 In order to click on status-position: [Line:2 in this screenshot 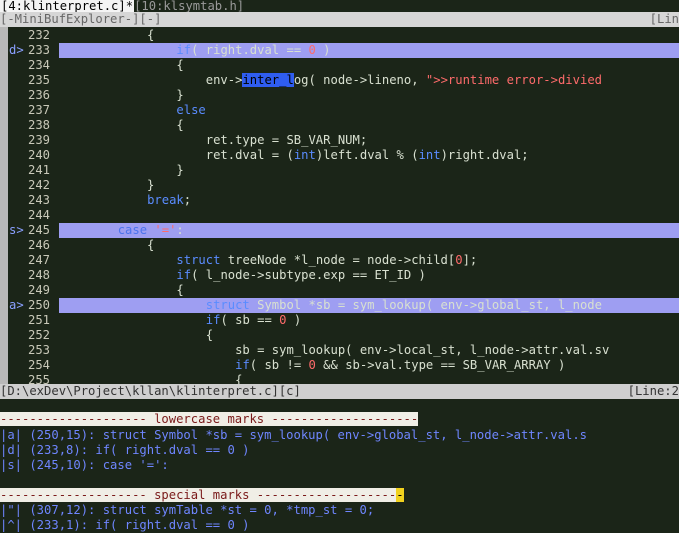, I will do `click(653, 391)`.